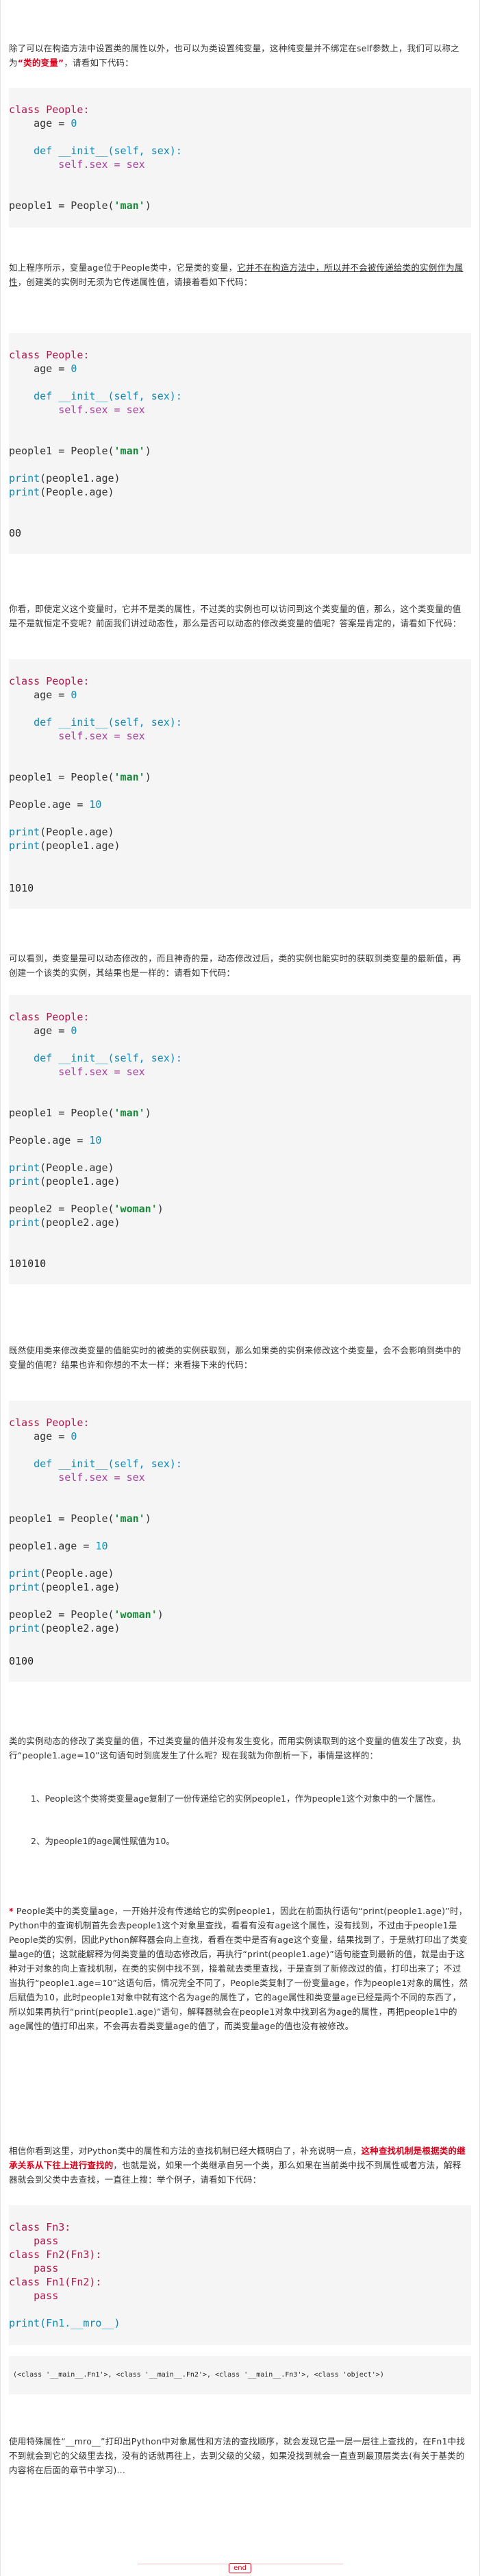 The width and height of the screenshot is (480, 2576). I want to click on text: ，请看如下代码：, so click(99, 63).